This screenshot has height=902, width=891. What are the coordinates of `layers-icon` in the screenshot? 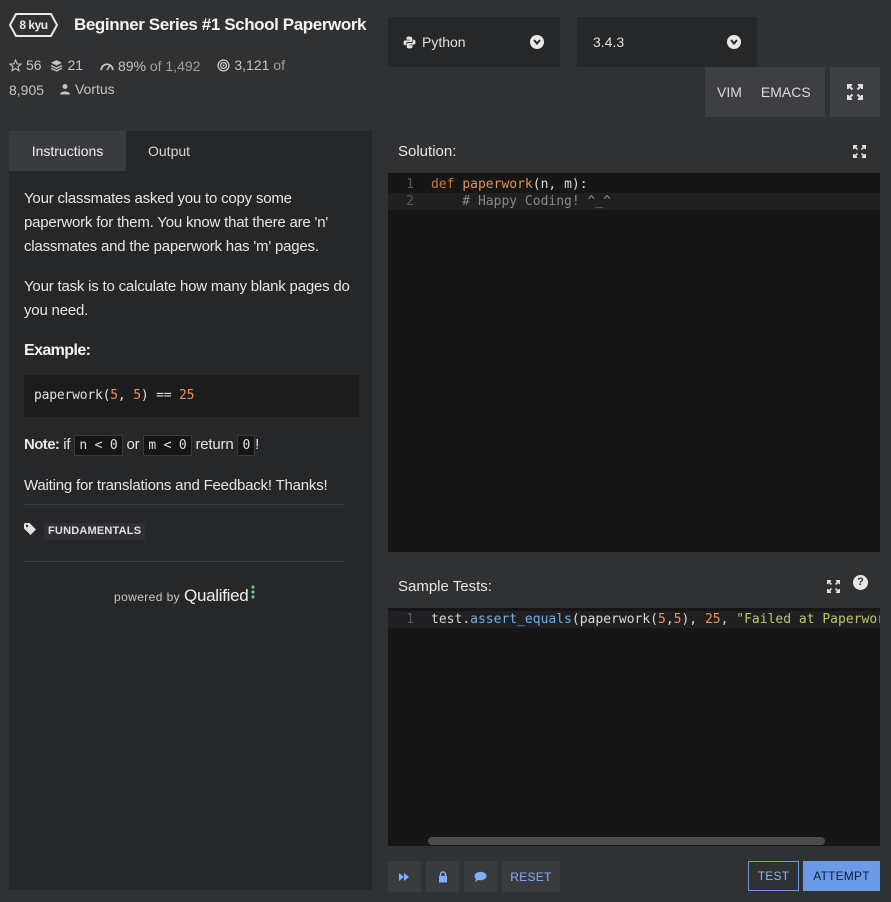 It's located at (57, 65).